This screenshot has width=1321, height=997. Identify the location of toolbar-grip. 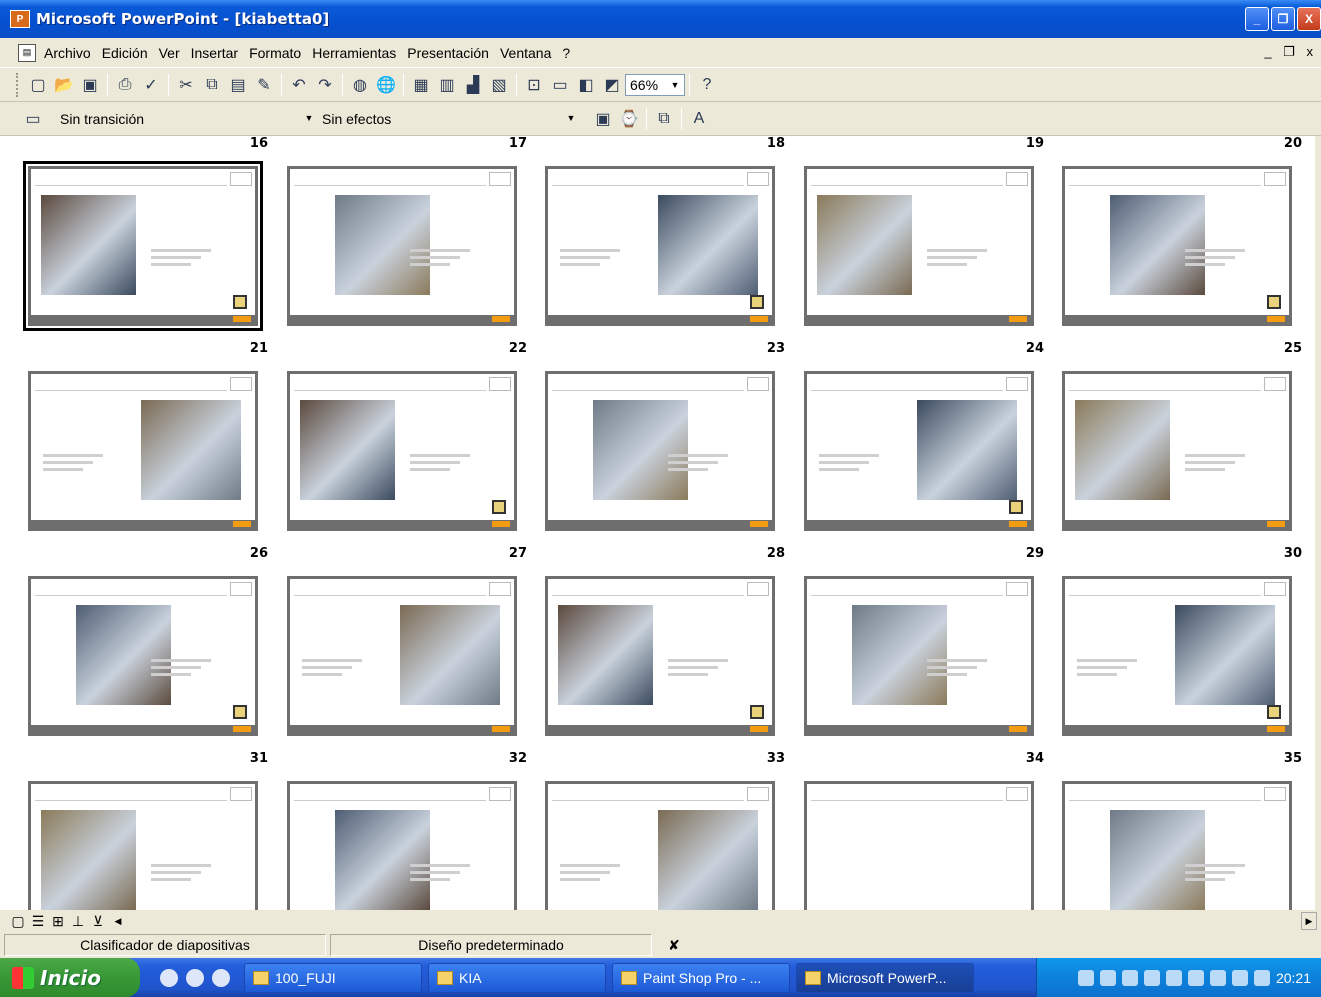
(17, 84).